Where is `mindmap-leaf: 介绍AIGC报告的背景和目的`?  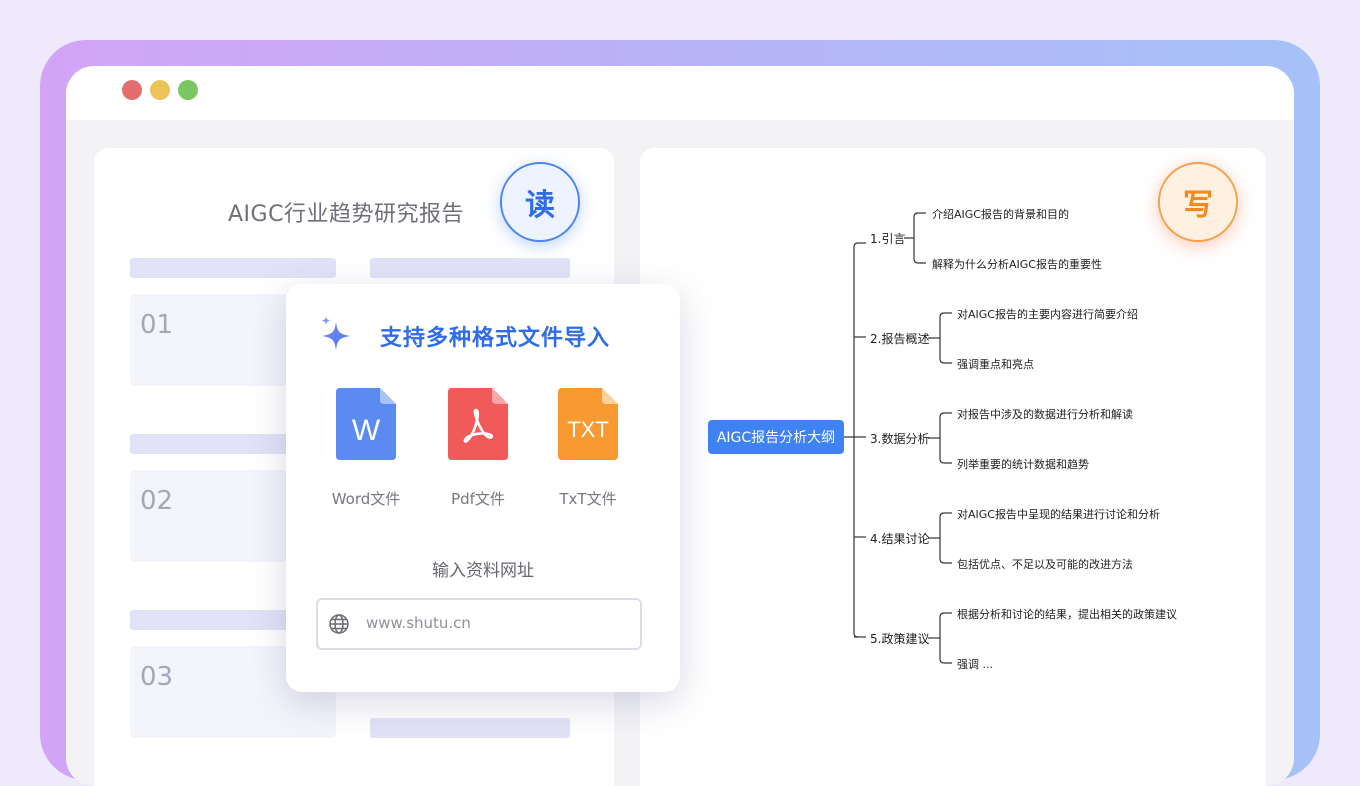 mindmap-leaf: 介绍AIGC报告的背景和目的 is located at coordinates (1000, 214).